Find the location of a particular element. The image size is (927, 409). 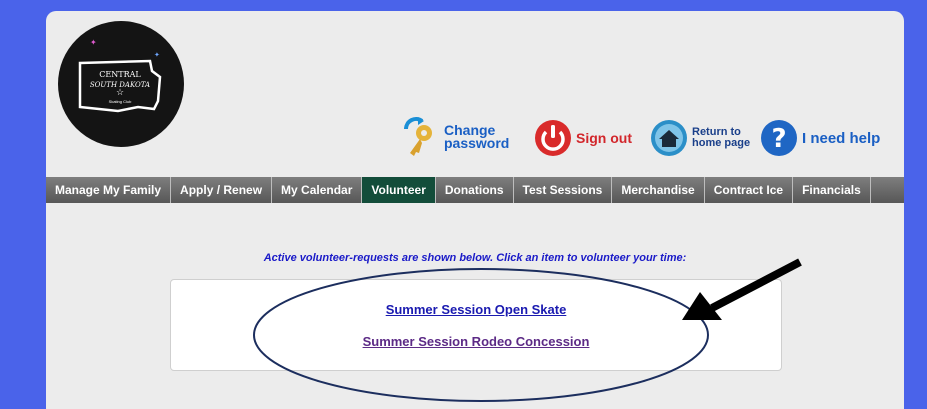

power-icon is located at coordinates (553, 138).